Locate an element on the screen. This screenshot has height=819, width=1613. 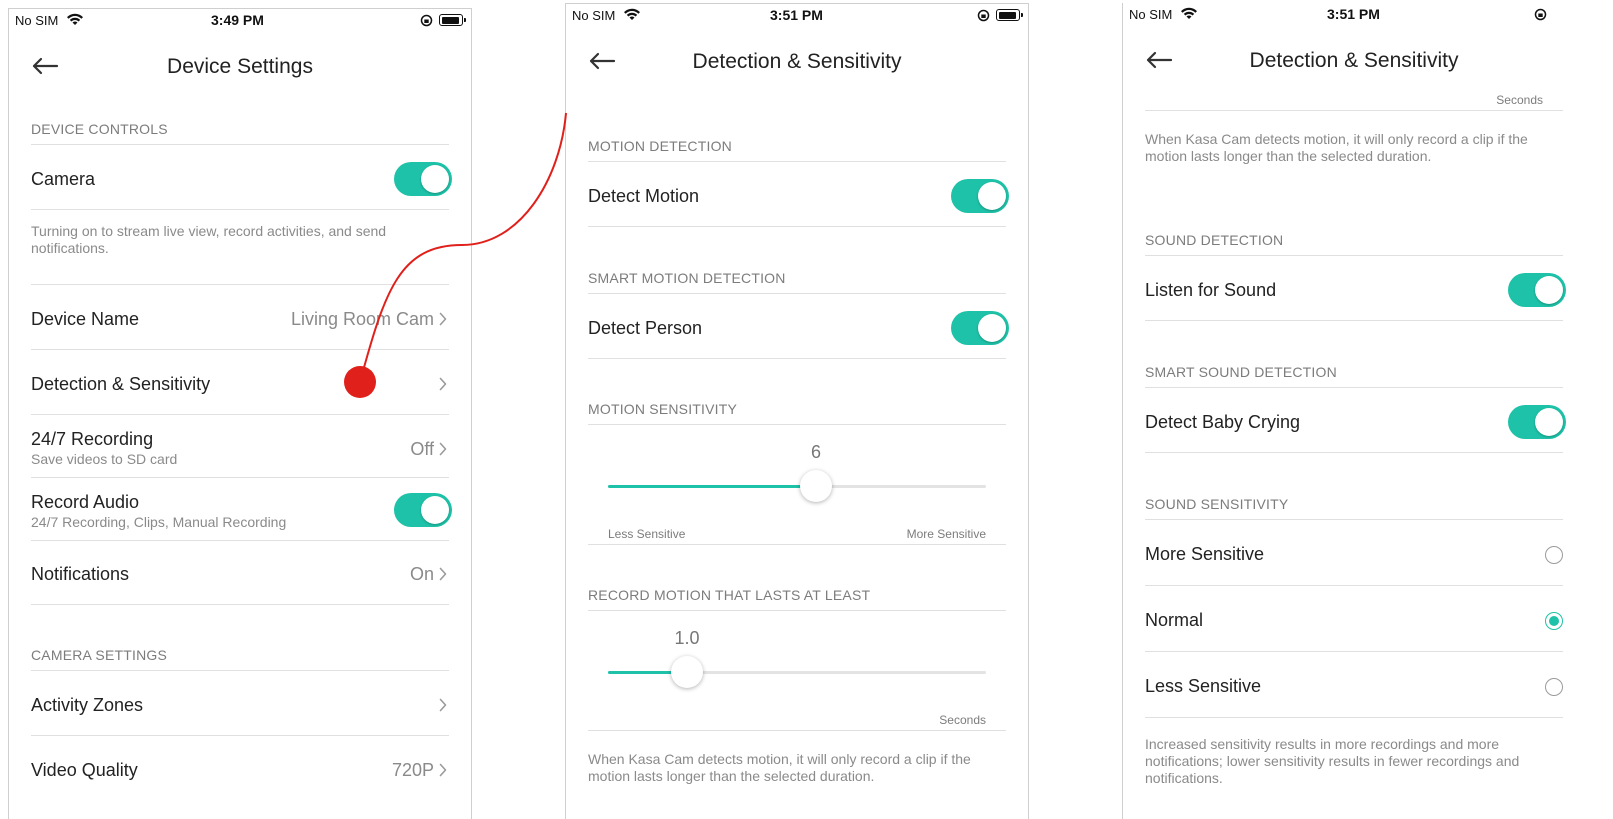
notifications-label: Notifications is located at coordinates (80, 574).